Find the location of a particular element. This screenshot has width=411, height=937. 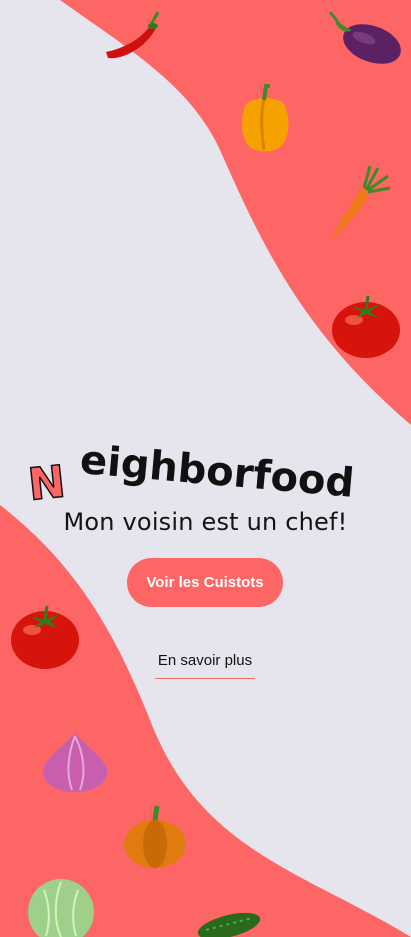

brand-rest: eighborfood is located at coordinates (217, 472).